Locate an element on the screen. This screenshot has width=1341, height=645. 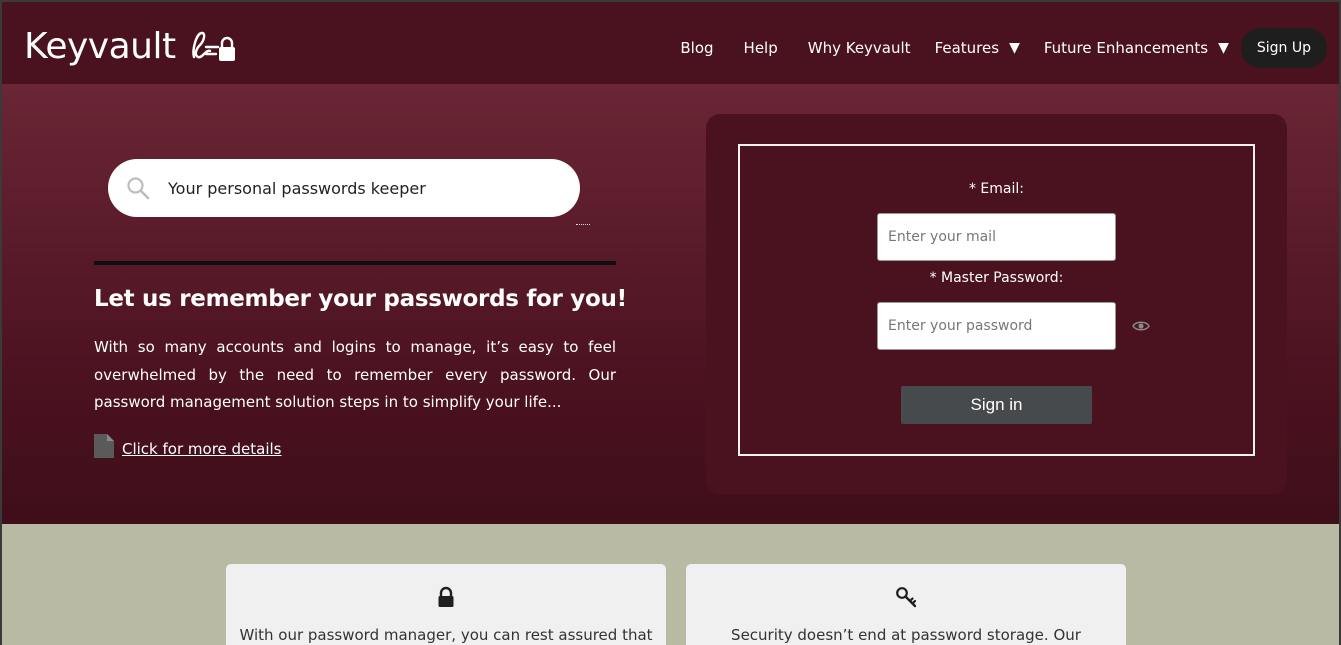
nav-future-enhancements-dropdown: Future Enhancements ▼ is located at coordinates (1136, 48).